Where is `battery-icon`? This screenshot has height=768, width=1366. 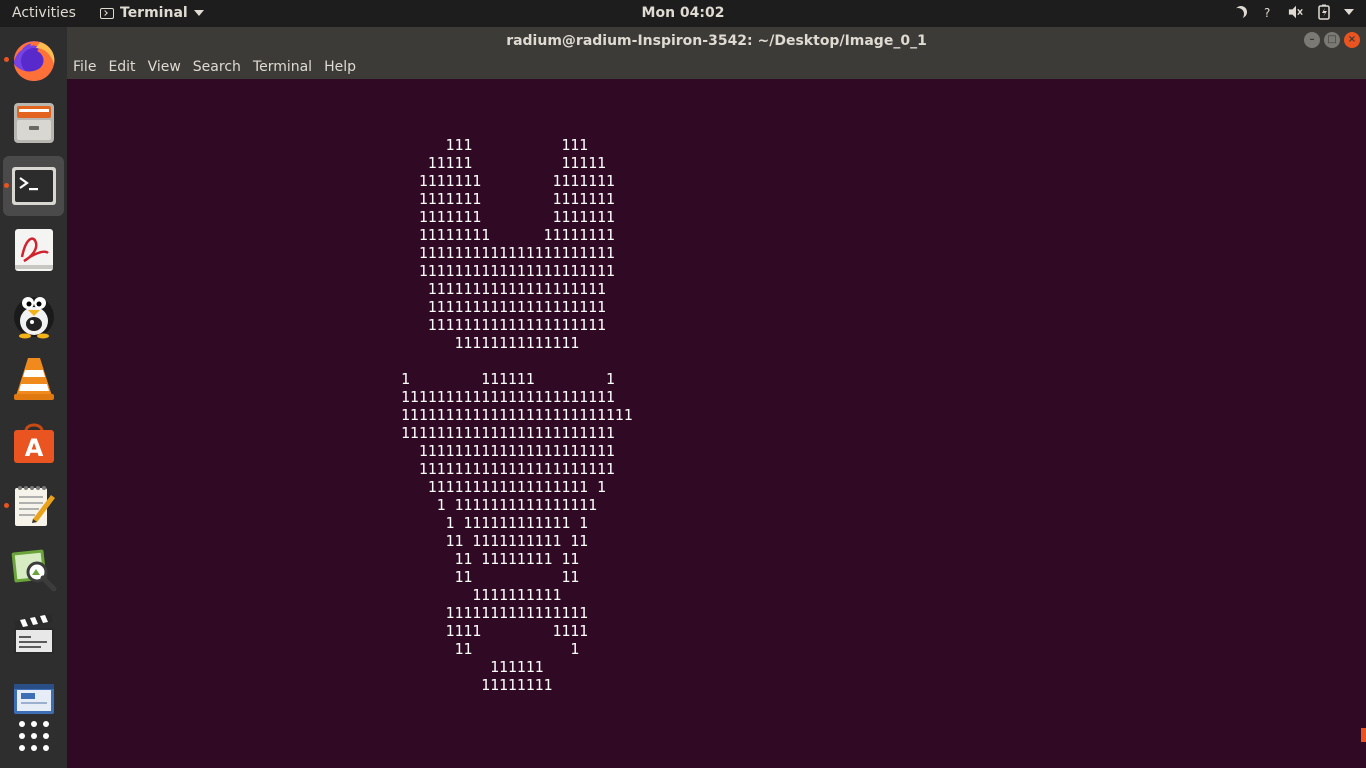 battery-icon is located at coordinates (1324, 12).